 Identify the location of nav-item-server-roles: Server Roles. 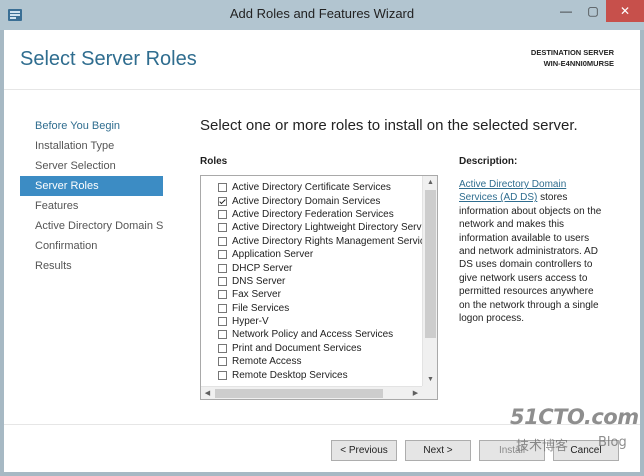
(91, 186).